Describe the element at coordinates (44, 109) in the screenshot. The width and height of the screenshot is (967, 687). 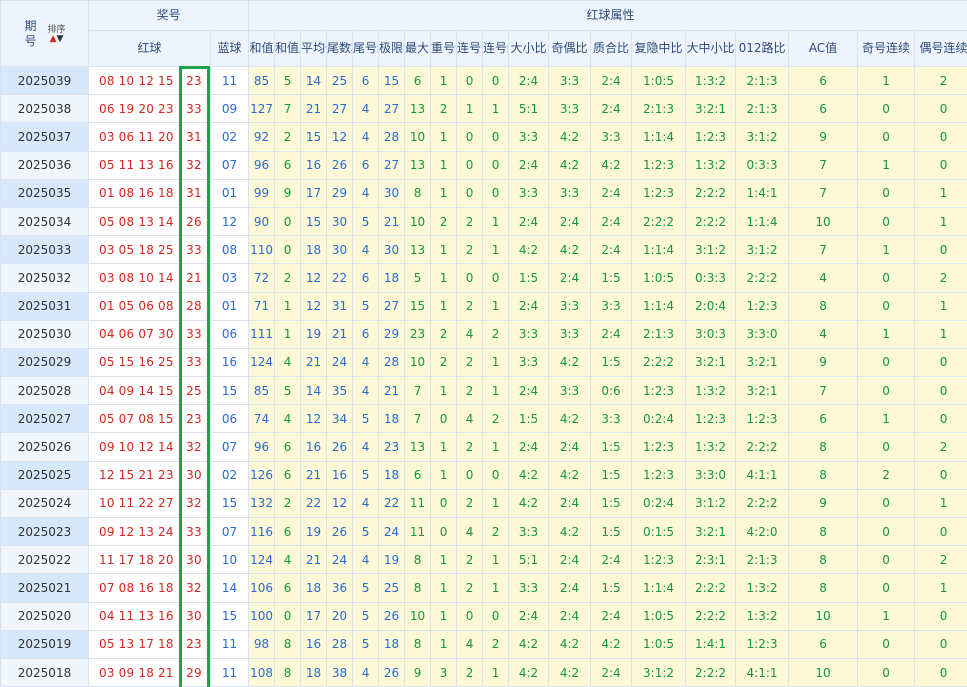
I see `period-cell: 2025038` at that location.